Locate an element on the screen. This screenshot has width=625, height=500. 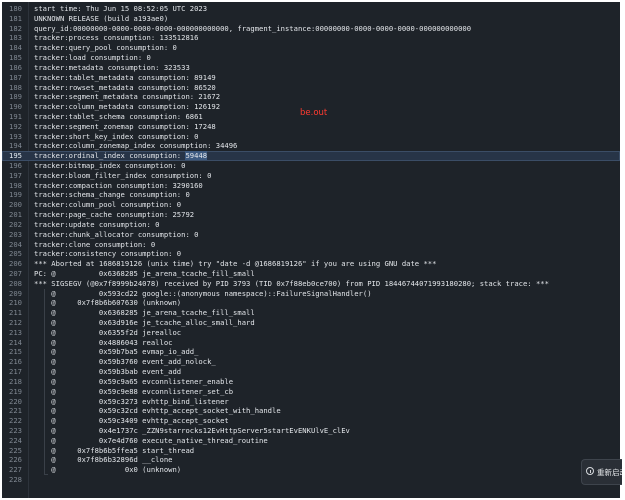
code-line: 202 tracker:update consumption: 0 is located at coordinates (311, 225).